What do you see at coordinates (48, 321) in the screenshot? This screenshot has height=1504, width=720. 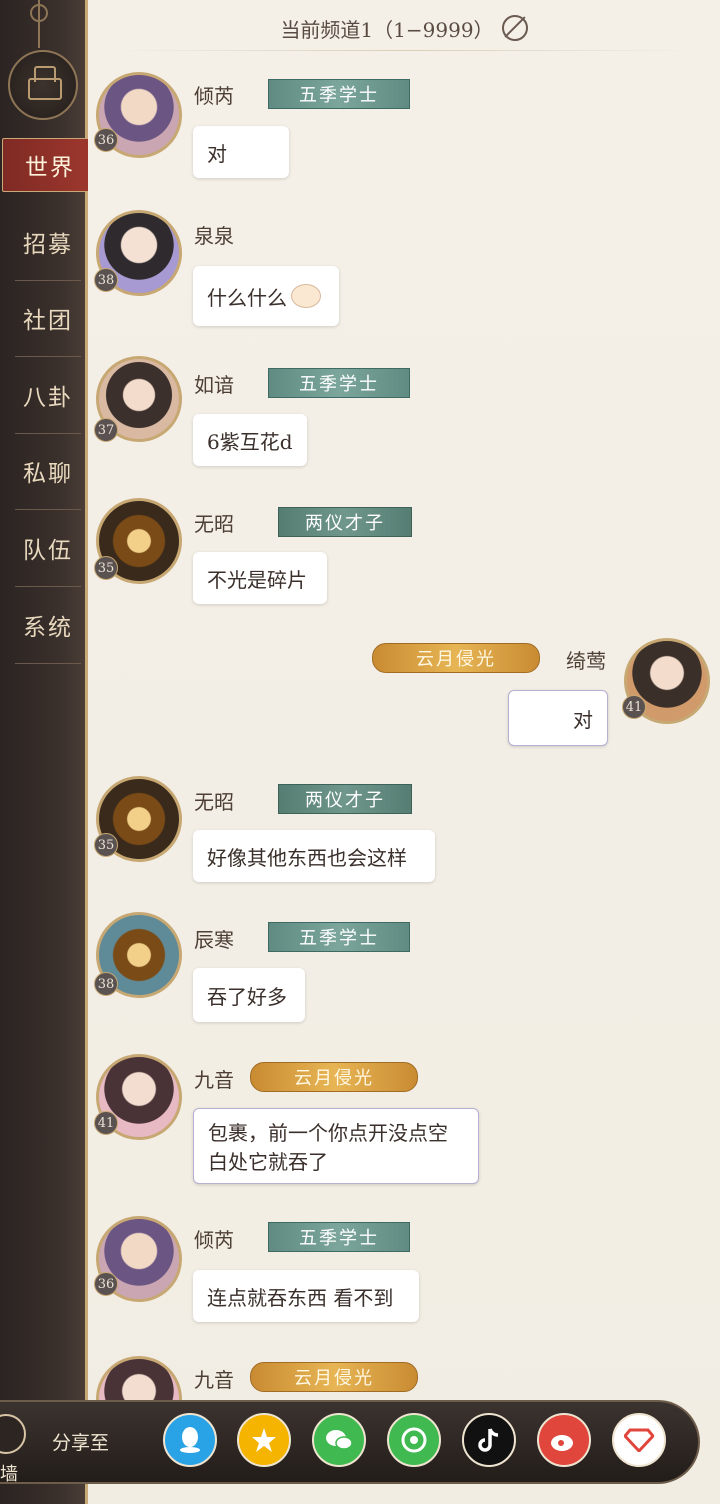 I see `tab-label: 社团` at bounding box center [48, 321].